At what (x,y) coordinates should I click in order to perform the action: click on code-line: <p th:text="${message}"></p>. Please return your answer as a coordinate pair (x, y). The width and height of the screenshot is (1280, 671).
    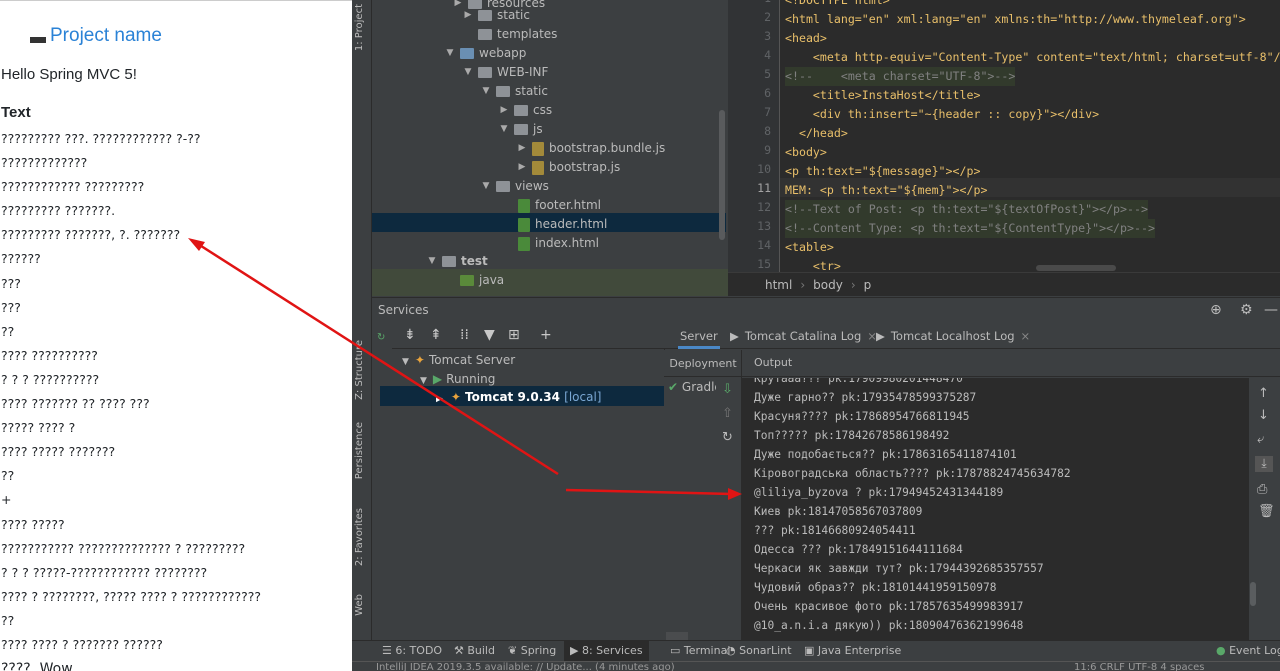
    Looking at the image, I should click on (882, 171).